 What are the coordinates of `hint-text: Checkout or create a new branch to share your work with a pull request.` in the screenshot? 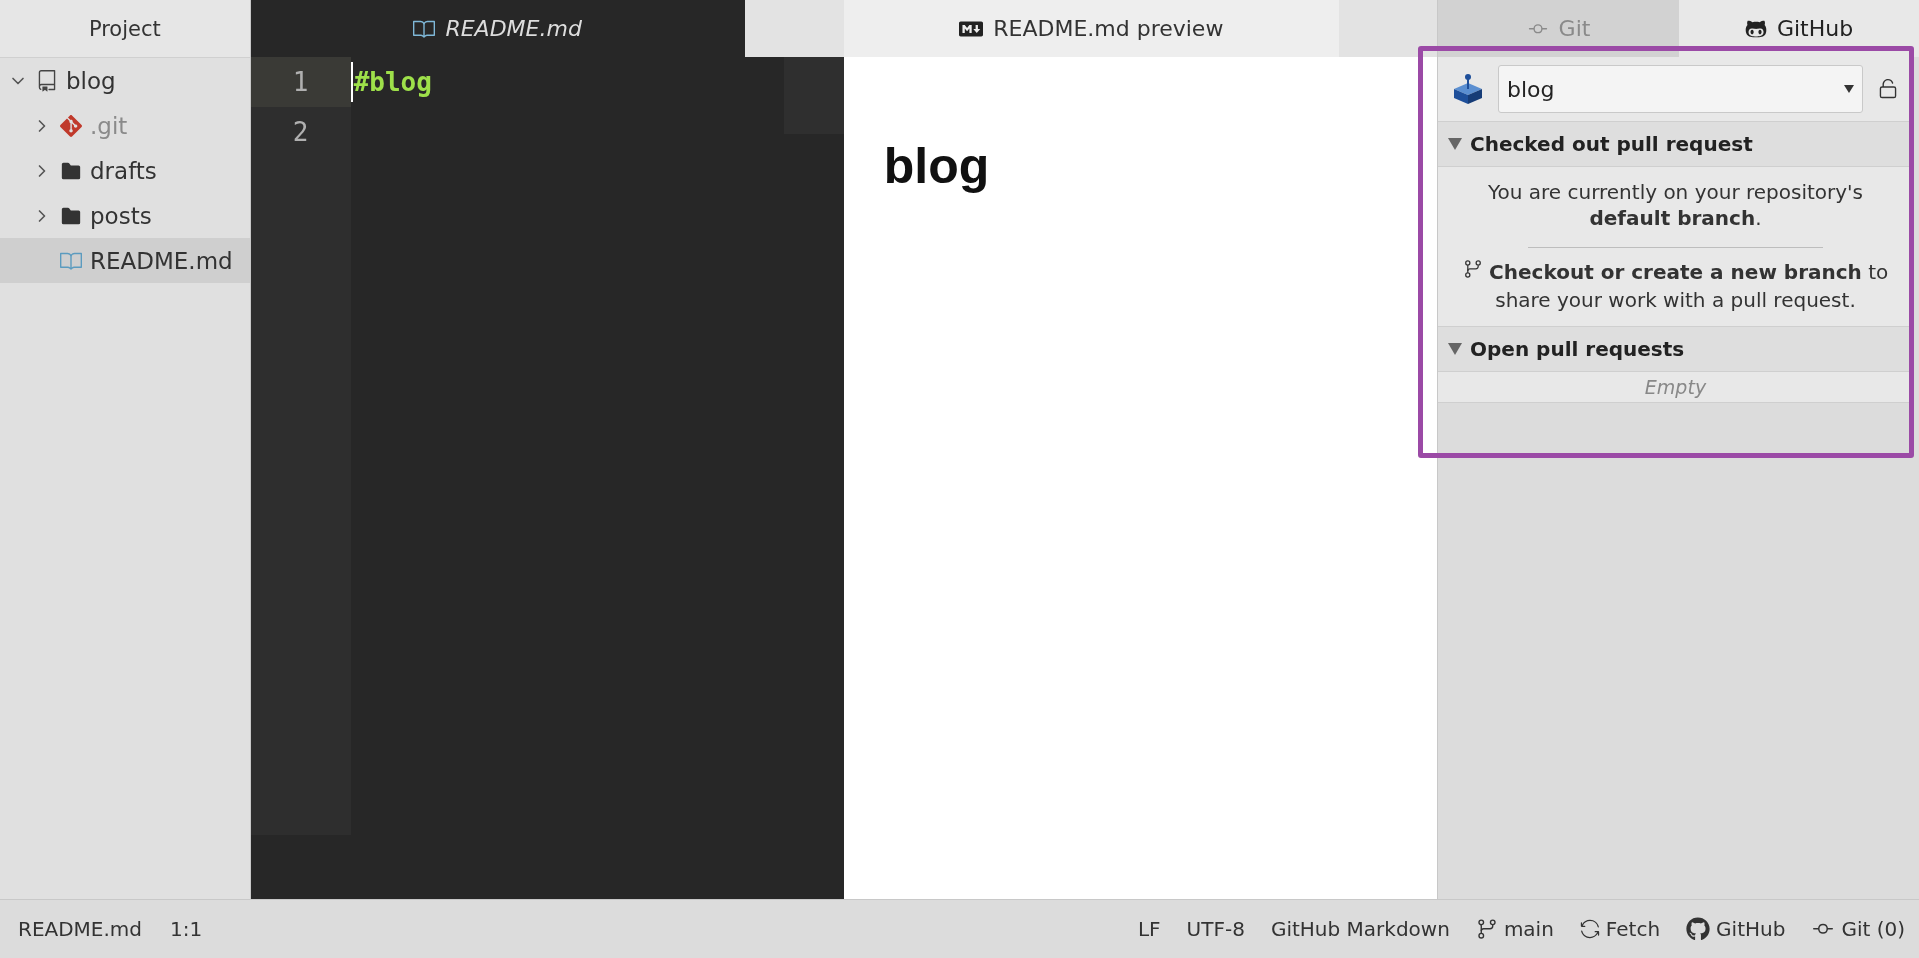 It's located at (1675, 289).